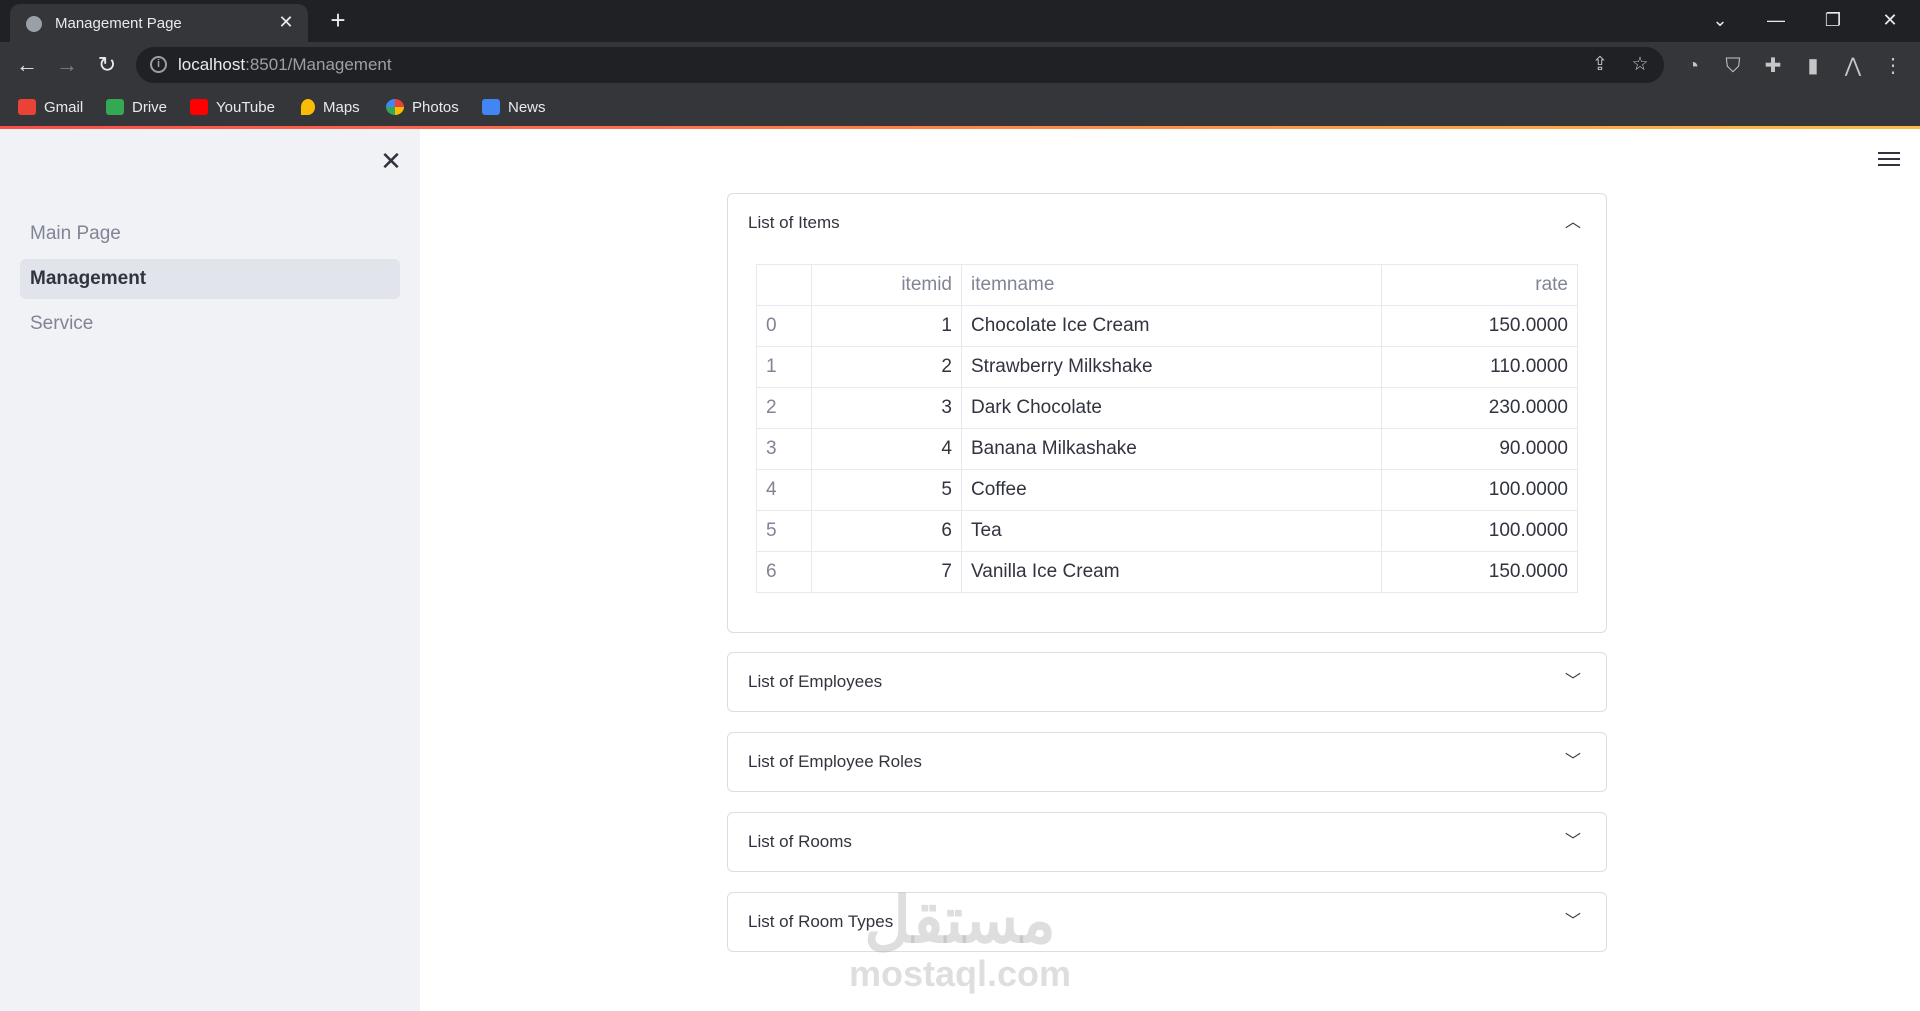 Image resolution: width=1920 pixels, height=1011 pixels. Describe the element at coordinates (210, 279) in the screenshot. I see `sidebar-item-management: Management` at that location.